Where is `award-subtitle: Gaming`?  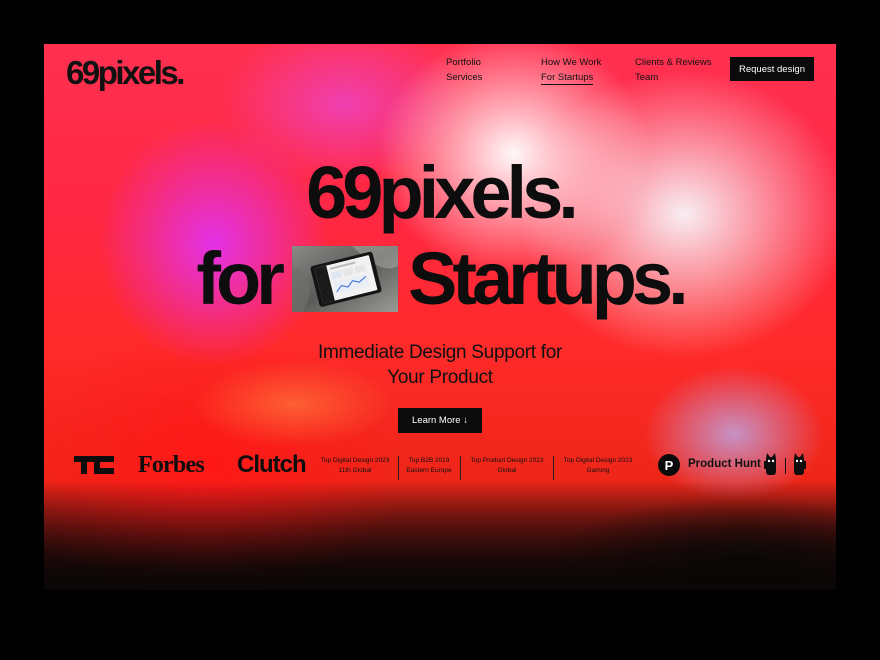 award-subtitle: Gaming is located at coordinates (598, 470).